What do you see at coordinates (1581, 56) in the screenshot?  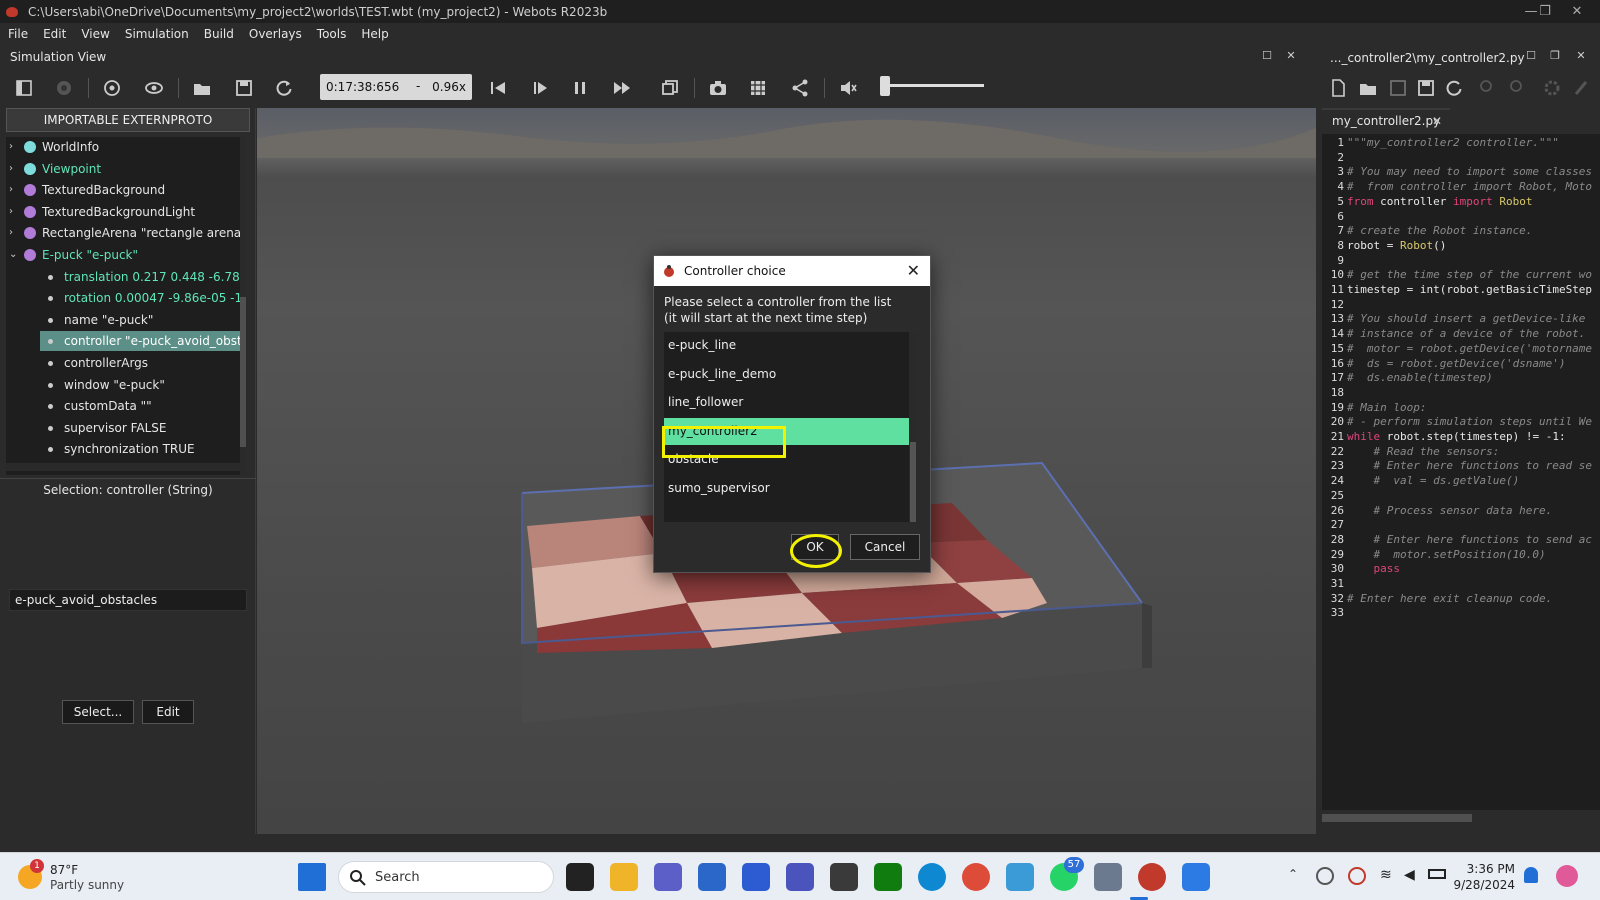 I see `editor-close-icon: ✕` at bounding box center [1581, 56].